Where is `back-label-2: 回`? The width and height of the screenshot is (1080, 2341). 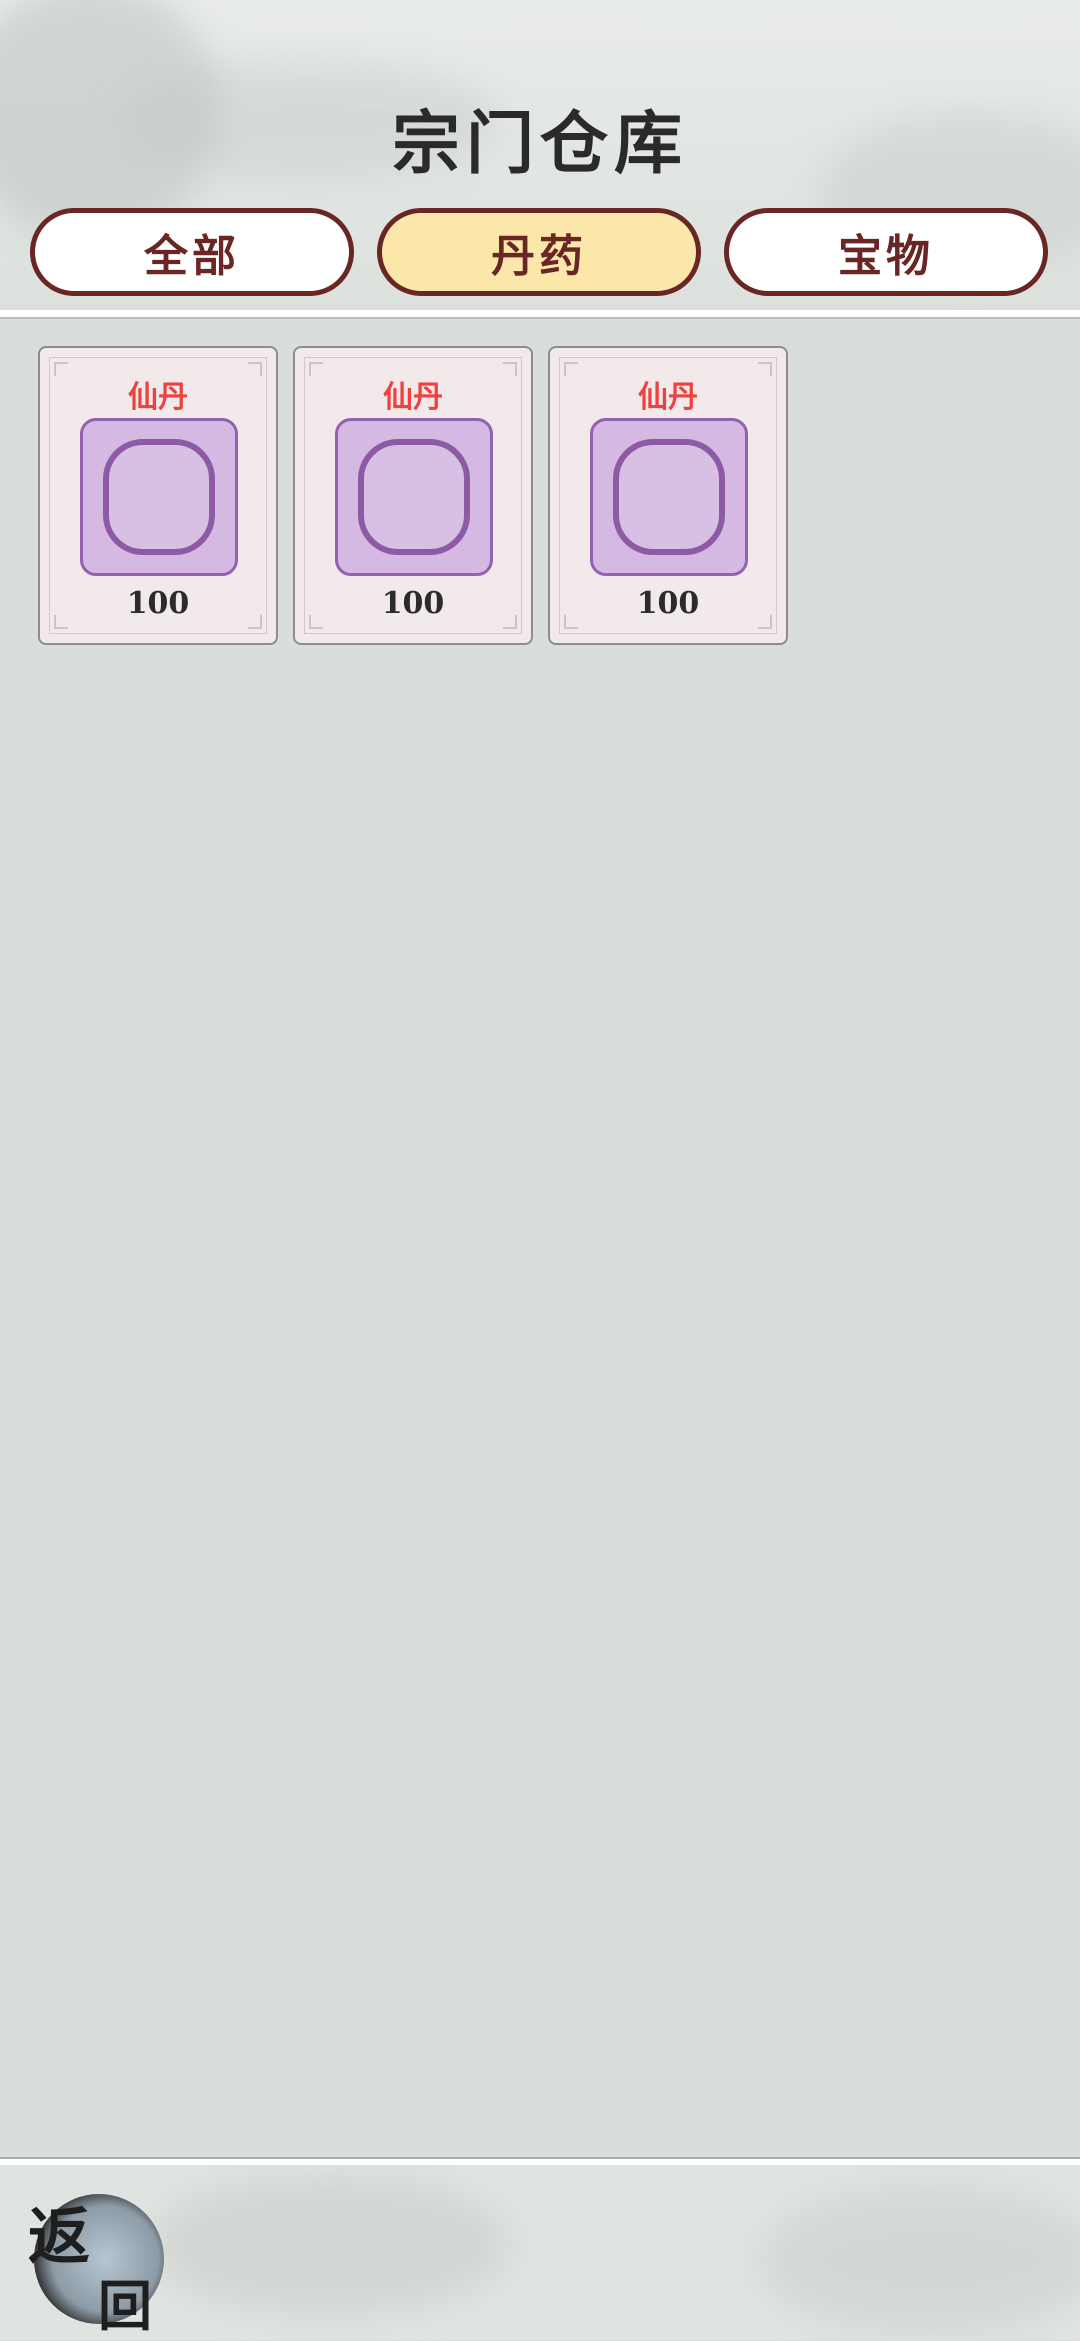 back-label-2: 回 is located at coordinates (125, 2306).